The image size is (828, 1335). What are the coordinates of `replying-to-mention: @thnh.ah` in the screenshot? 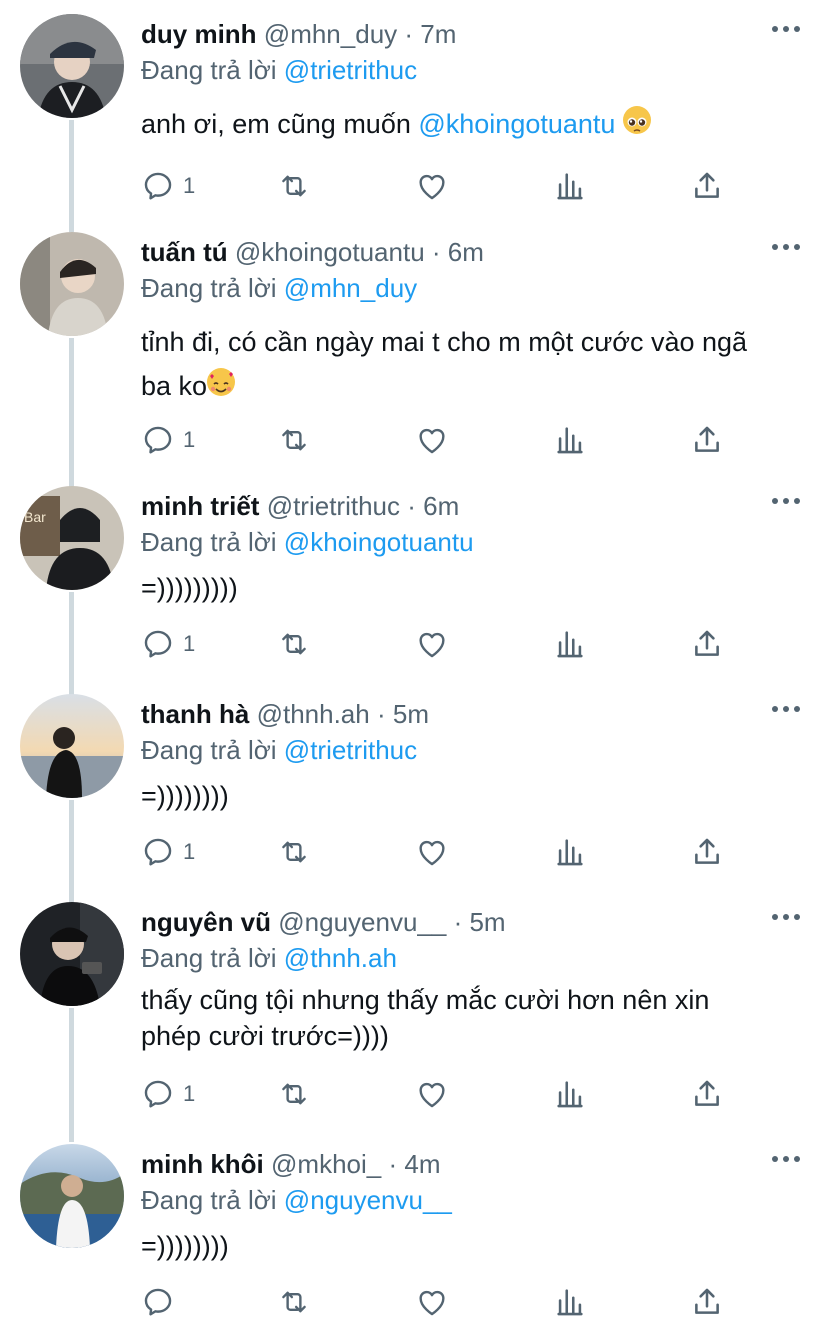 It's located at (340, 958).